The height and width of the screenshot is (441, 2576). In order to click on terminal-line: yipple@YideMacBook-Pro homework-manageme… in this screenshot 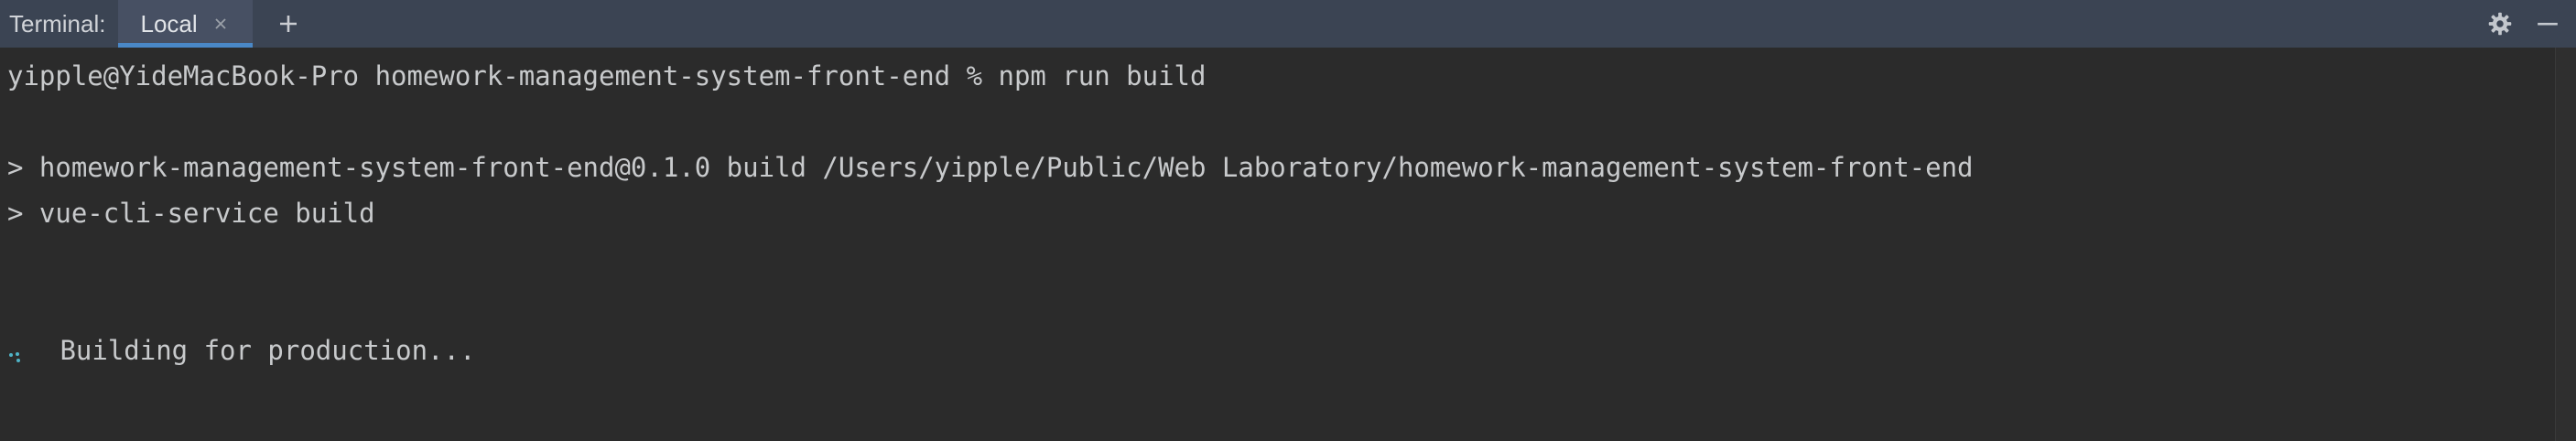, I will do `click(607, 75)`.